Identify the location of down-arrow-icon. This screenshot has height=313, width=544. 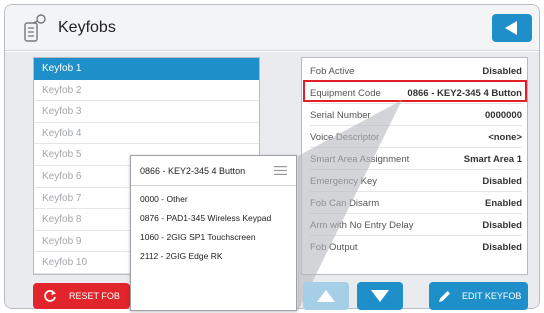
(380, 296).